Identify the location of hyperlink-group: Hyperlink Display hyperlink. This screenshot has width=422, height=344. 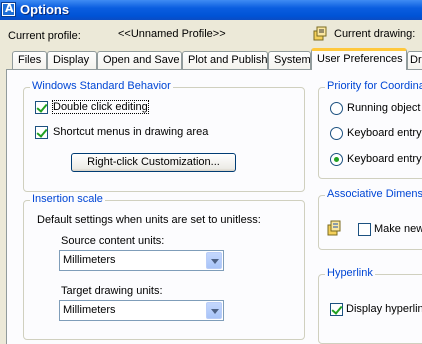
(370, 305).